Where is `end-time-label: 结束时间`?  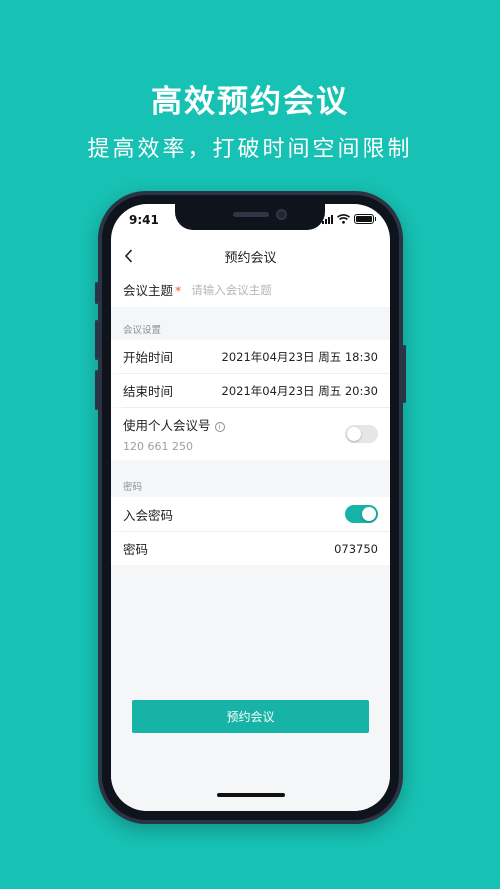
end-time-label: 结束时间 is located at coordinates (148, 391).